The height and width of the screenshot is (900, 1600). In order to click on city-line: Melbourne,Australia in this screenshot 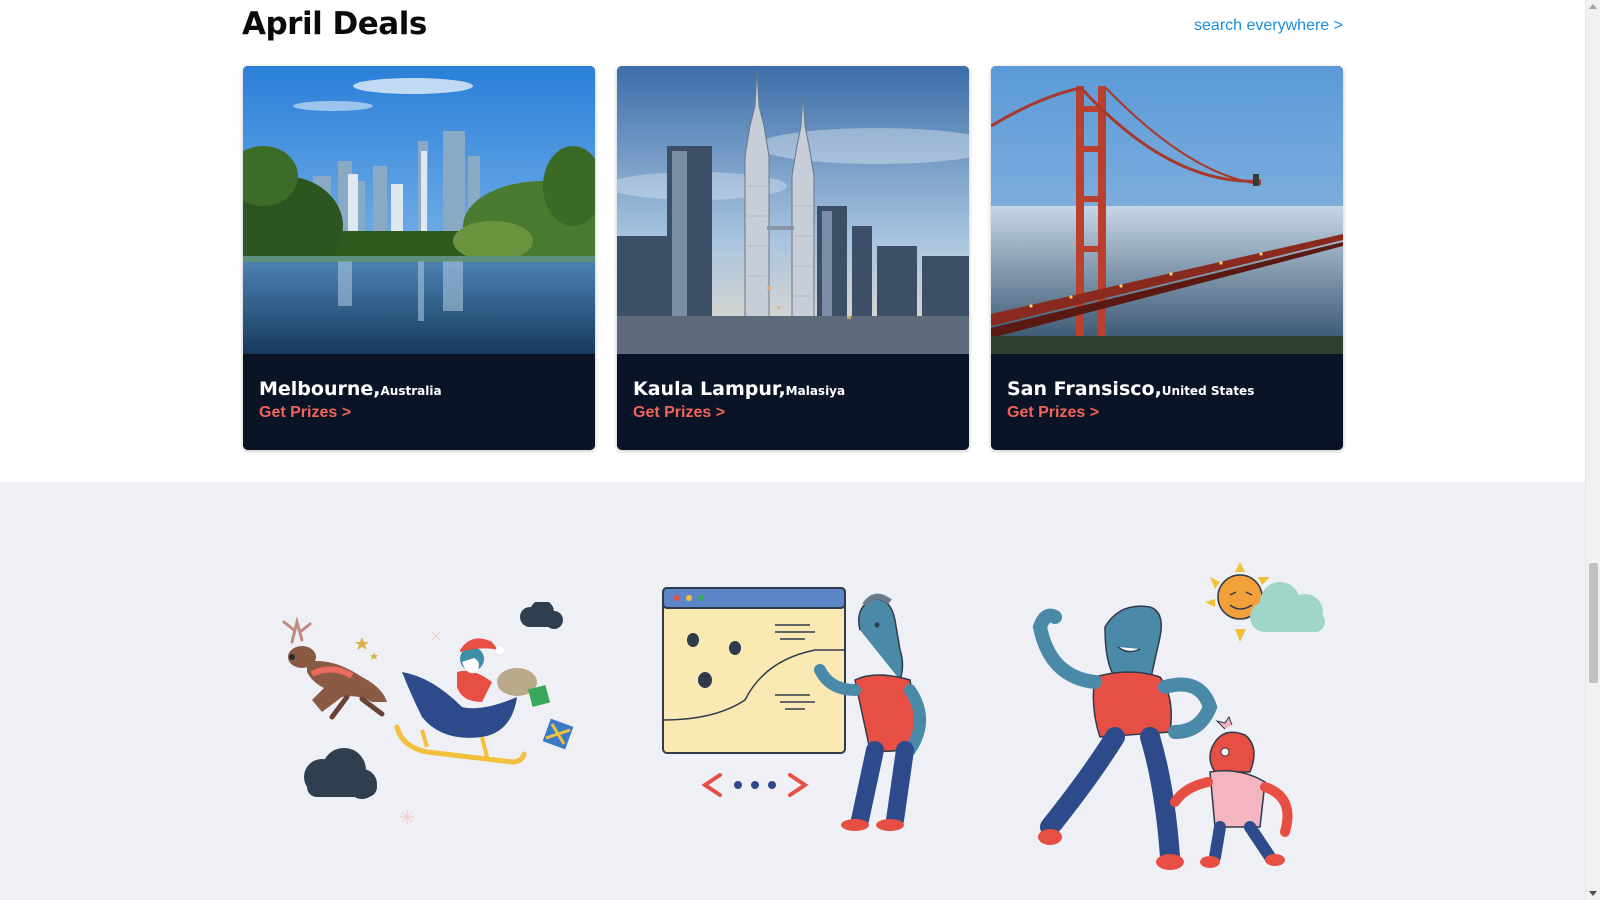, I will do `click(419, 389)`.